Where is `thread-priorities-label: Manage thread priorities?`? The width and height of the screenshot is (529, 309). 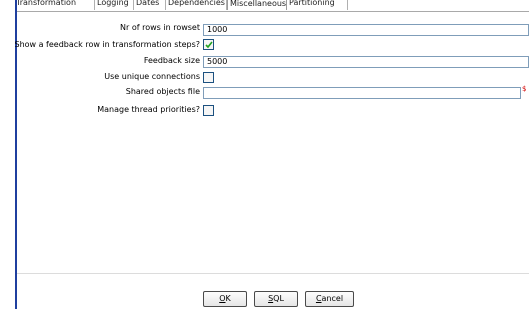
thread-priorities-label: Manage thread priorities? is located at coordinates (148, 109).